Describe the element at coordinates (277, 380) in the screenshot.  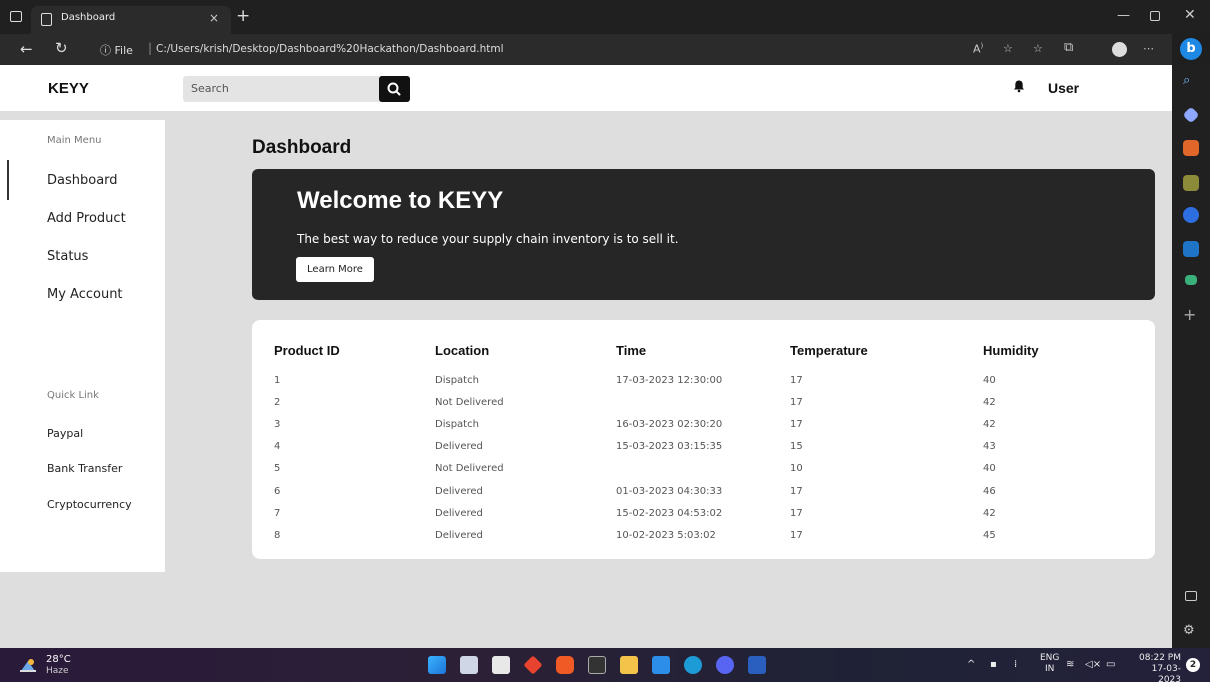
I see `table-cell: 1` at that location.